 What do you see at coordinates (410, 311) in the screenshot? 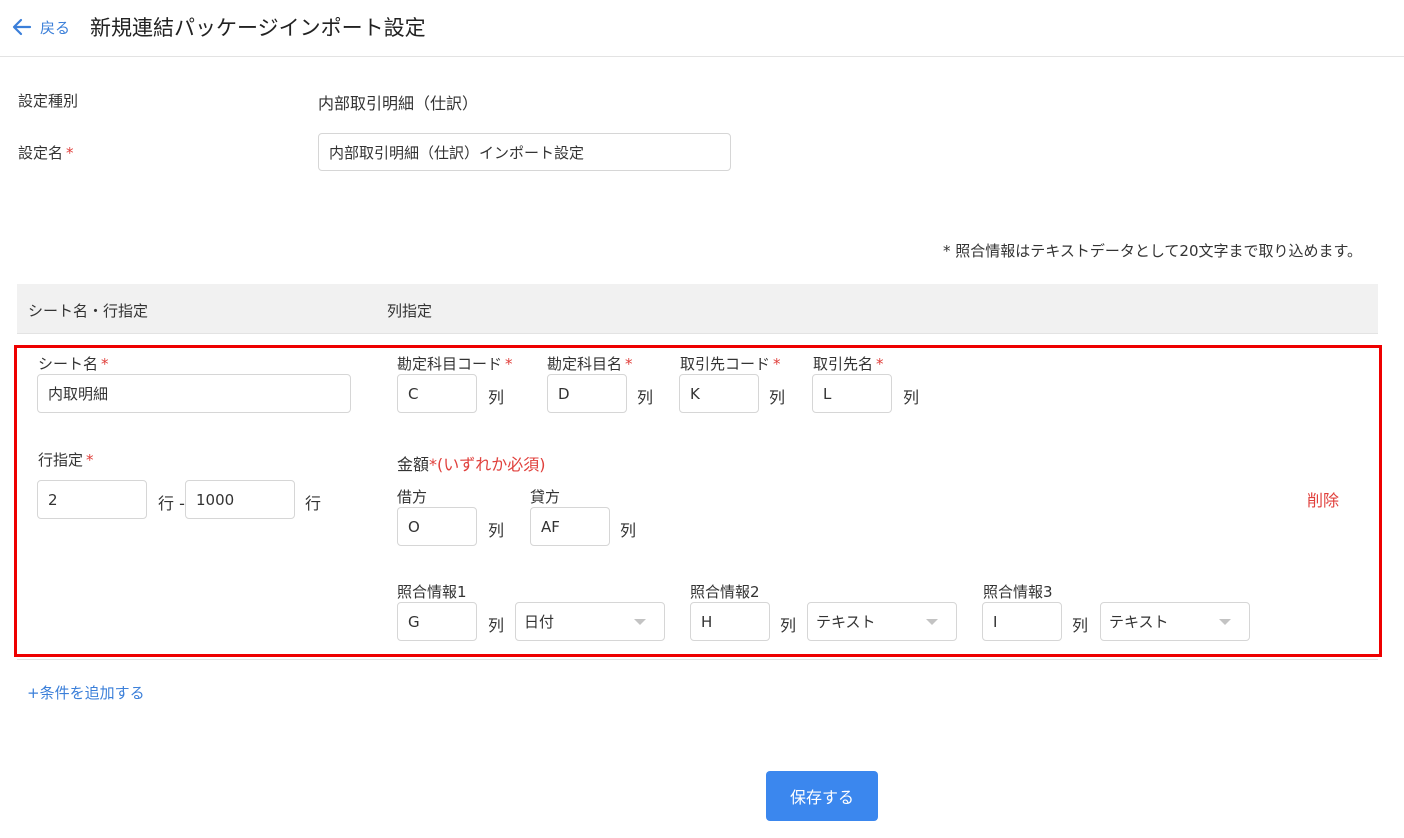
I see `header-columns: 列指定` at bounding box center [410, 311].